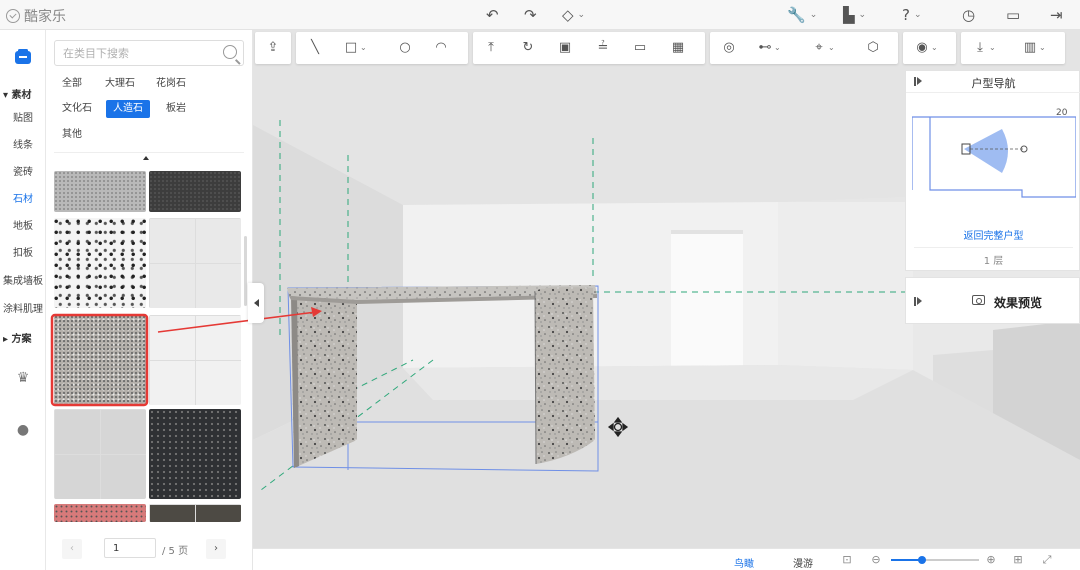 The height and width of the screenshot is (570, 1080). What do you see at coordinates (176, 109) in the screenshot?
I see `tag-slate: 板岩` at bounding box center [176, 109].